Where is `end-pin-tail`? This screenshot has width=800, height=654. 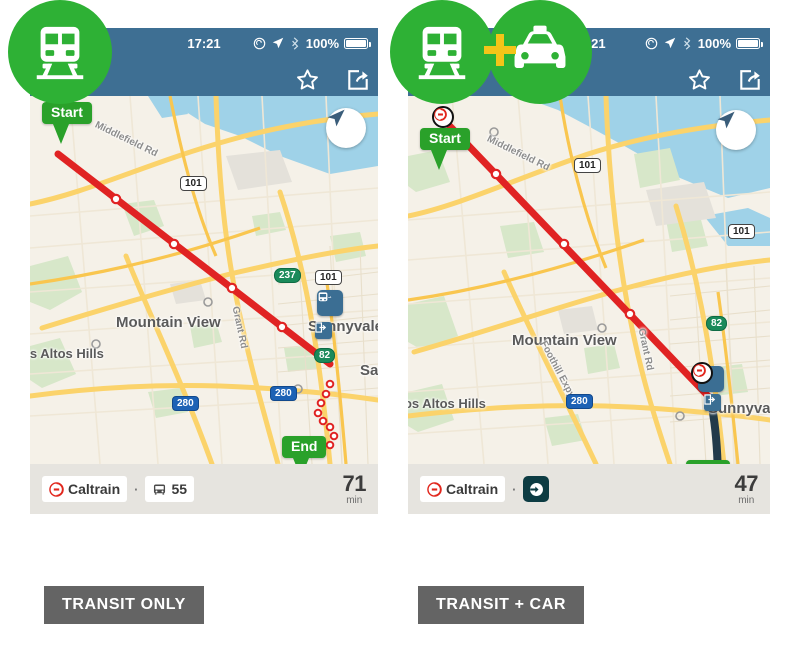 end-pin-tail is located at coordinates (301, 461).